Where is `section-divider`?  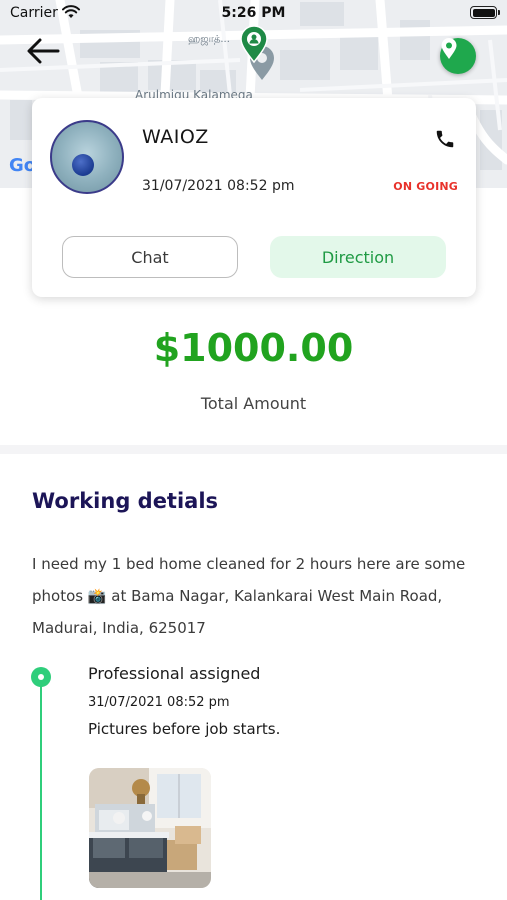
section-divider is located at coordinates (253, 449).